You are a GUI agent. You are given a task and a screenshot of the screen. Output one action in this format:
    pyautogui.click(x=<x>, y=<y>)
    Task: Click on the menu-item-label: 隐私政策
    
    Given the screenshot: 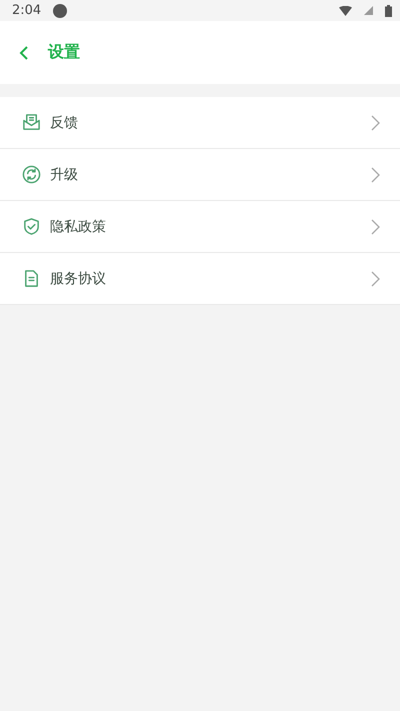 What is the action you would take?
    pyautogui.click(x=78, y=227)
    